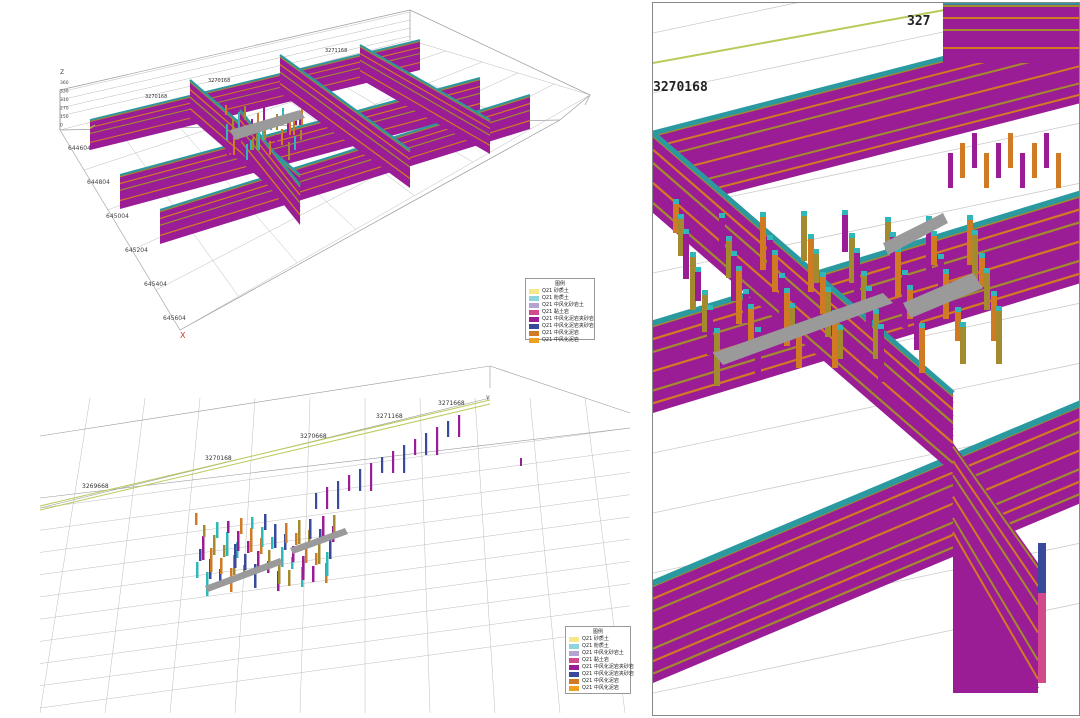  I want to click on z-tick-label: 310, so click(64, 100).